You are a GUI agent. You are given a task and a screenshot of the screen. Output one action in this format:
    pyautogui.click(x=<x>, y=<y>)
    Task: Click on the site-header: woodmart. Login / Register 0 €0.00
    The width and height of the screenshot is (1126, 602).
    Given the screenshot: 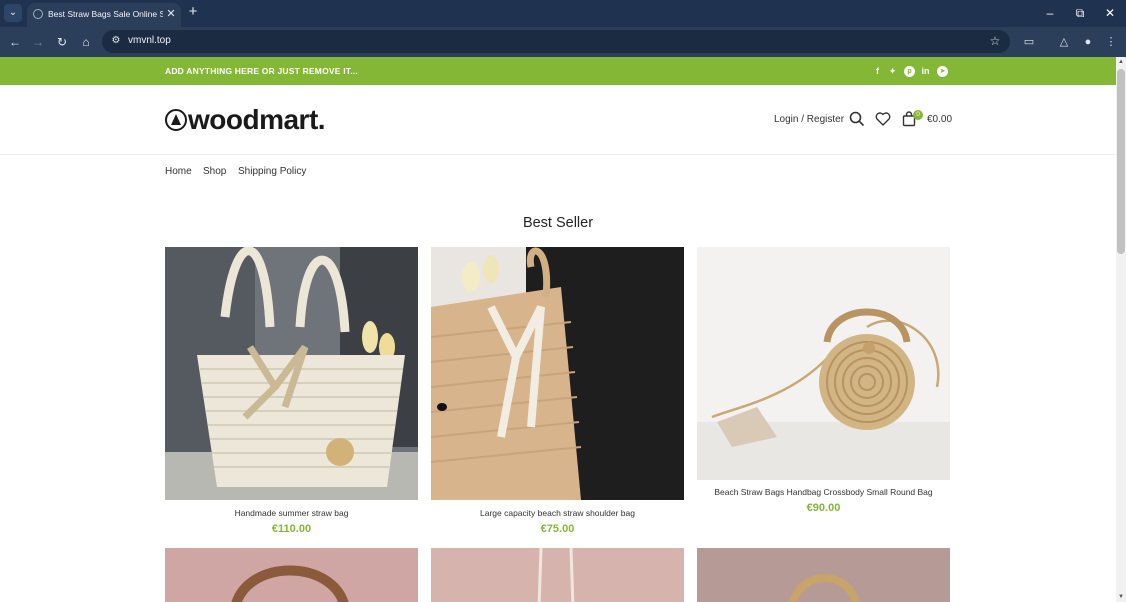 What is the action you would take?
    pyautogui.click(x=558, y=120)
    